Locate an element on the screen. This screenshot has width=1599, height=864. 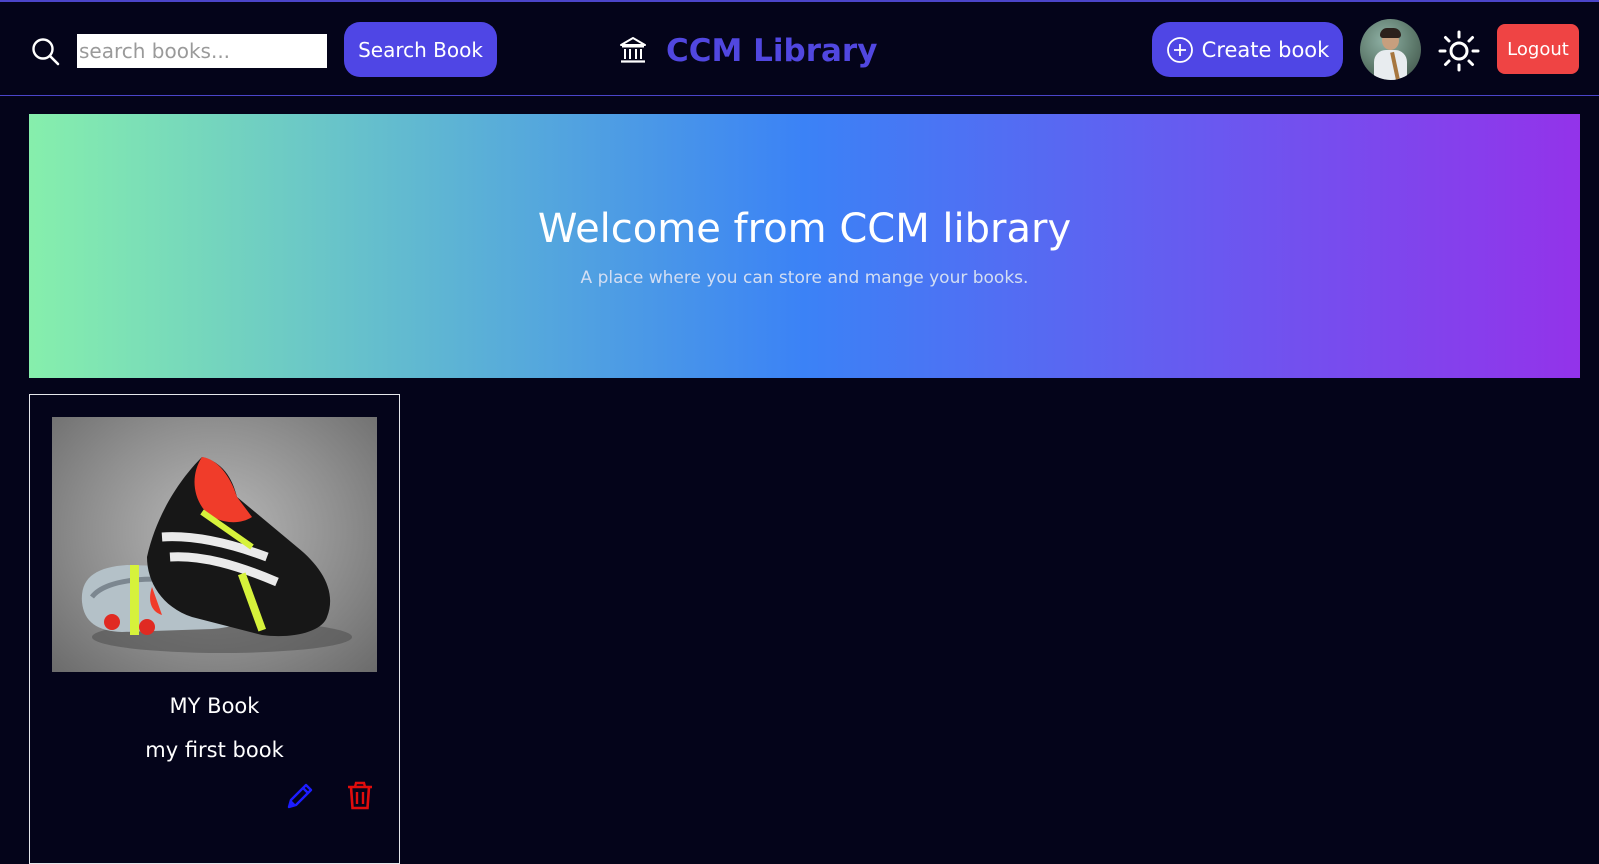
navbar: Search Book CCM Library Create book is located at coordinates (799, 49).